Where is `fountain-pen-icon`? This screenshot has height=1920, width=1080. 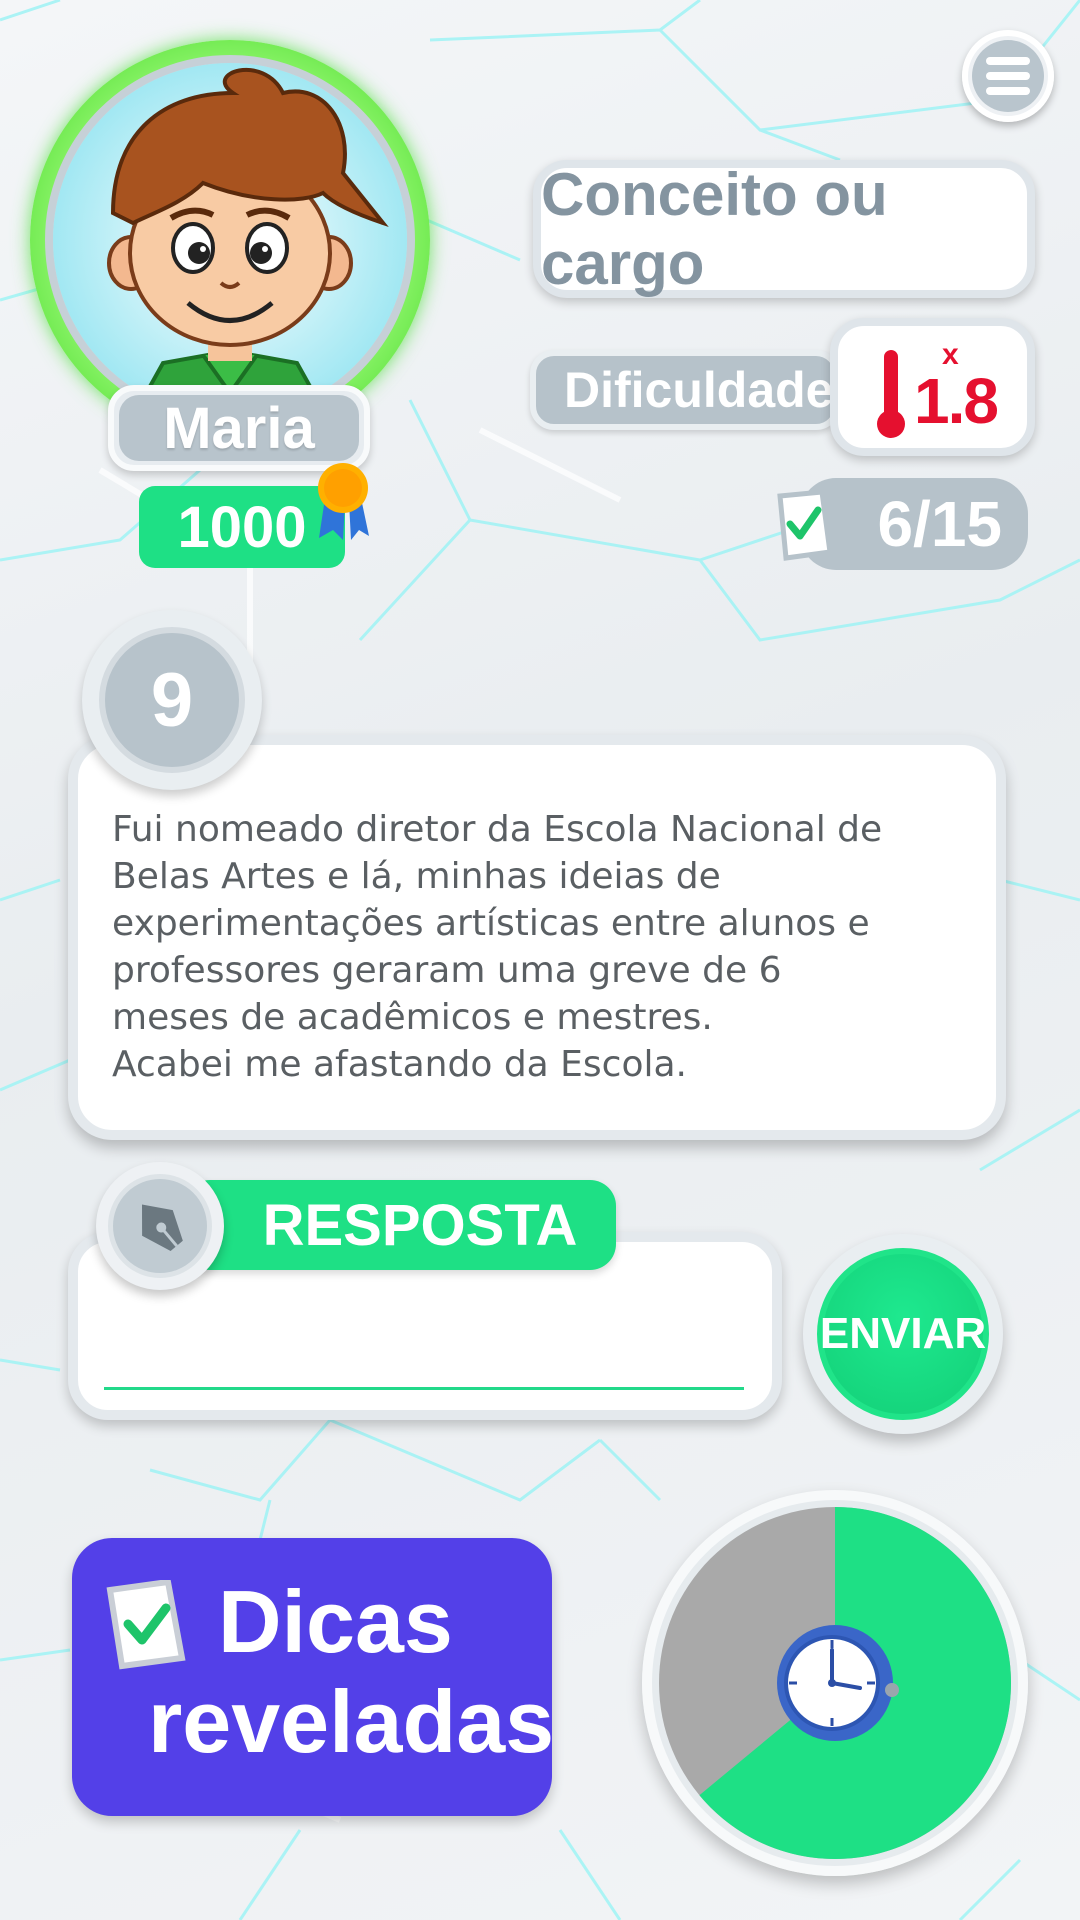
fountain-pen-icon is located at coordinates (162, 1228).